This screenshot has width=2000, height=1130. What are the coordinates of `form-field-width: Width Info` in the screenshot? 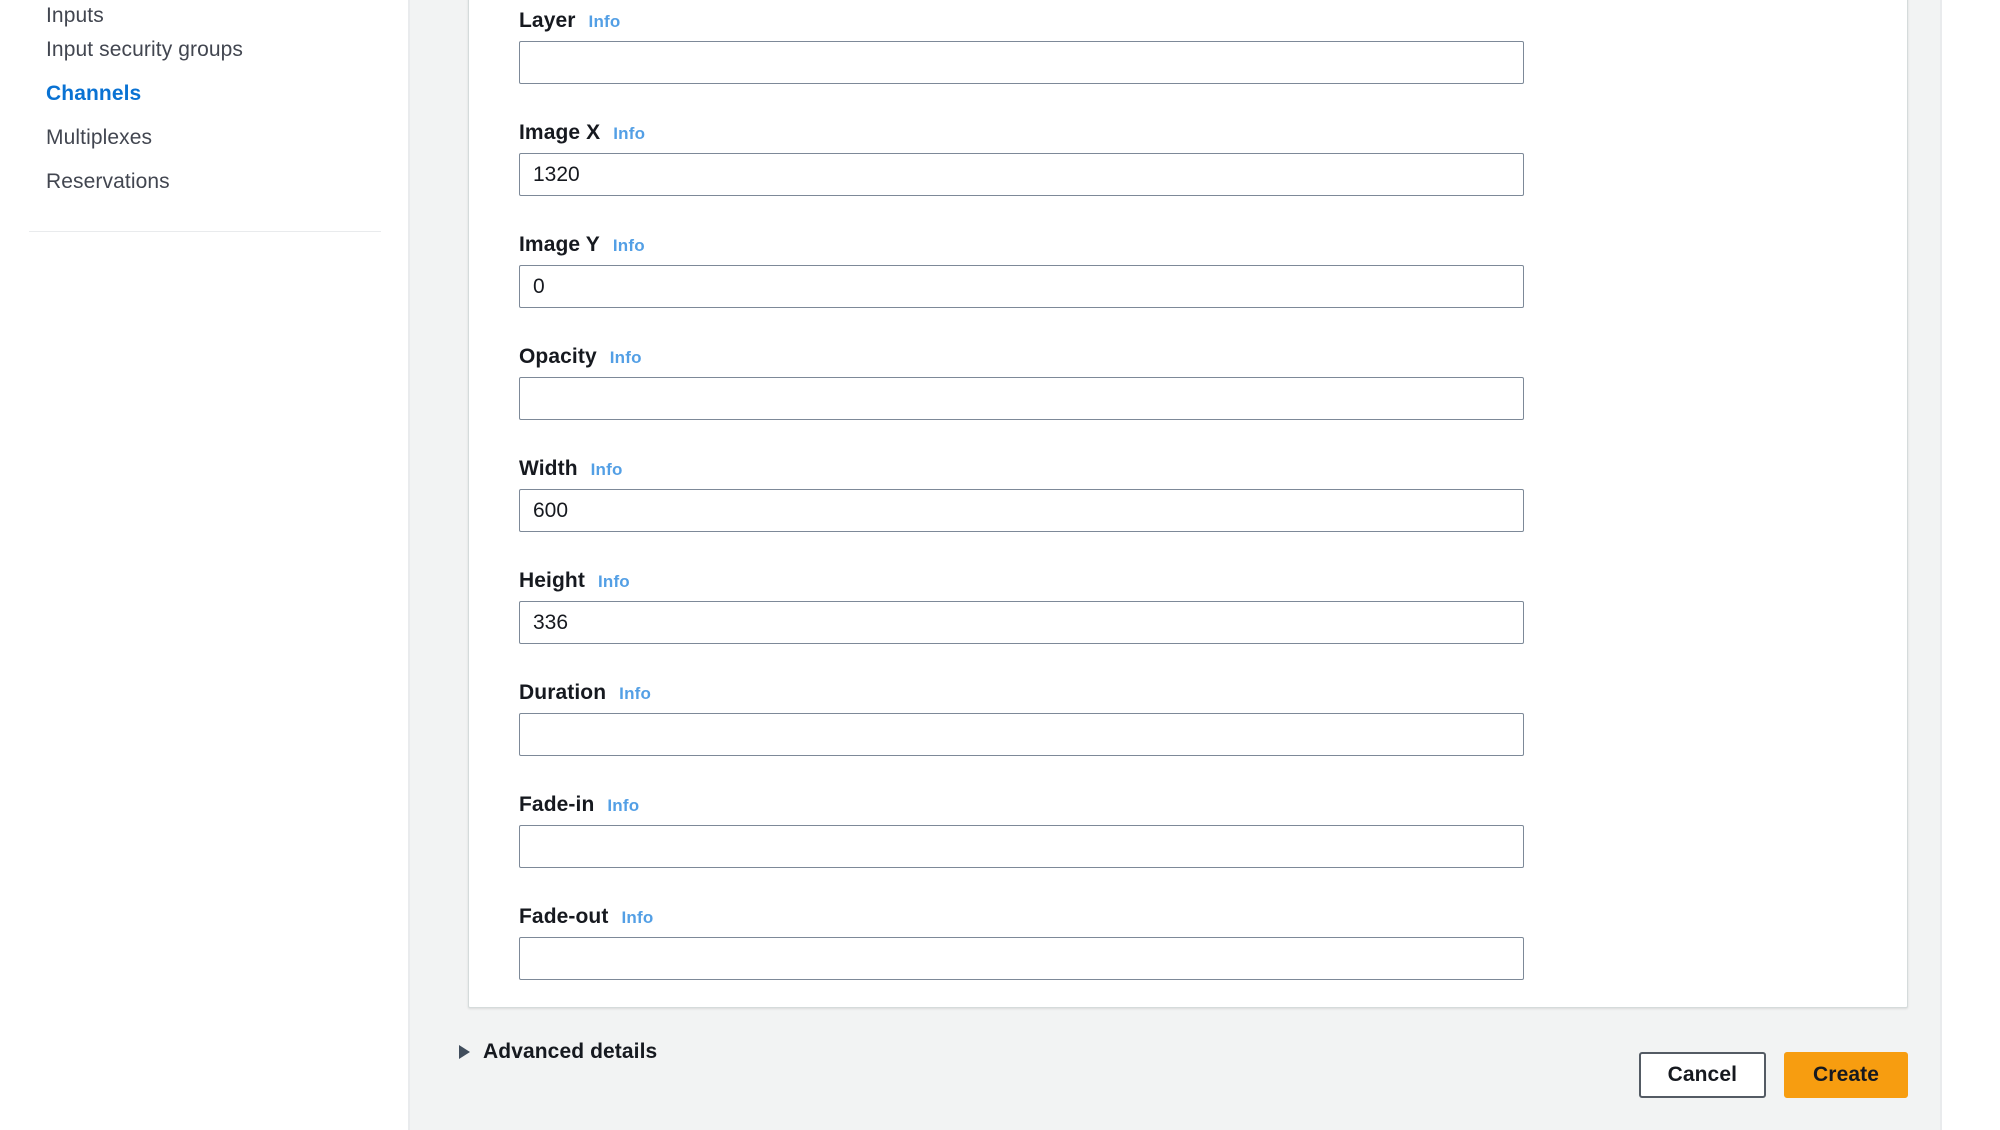 It's located at (1188, 494).